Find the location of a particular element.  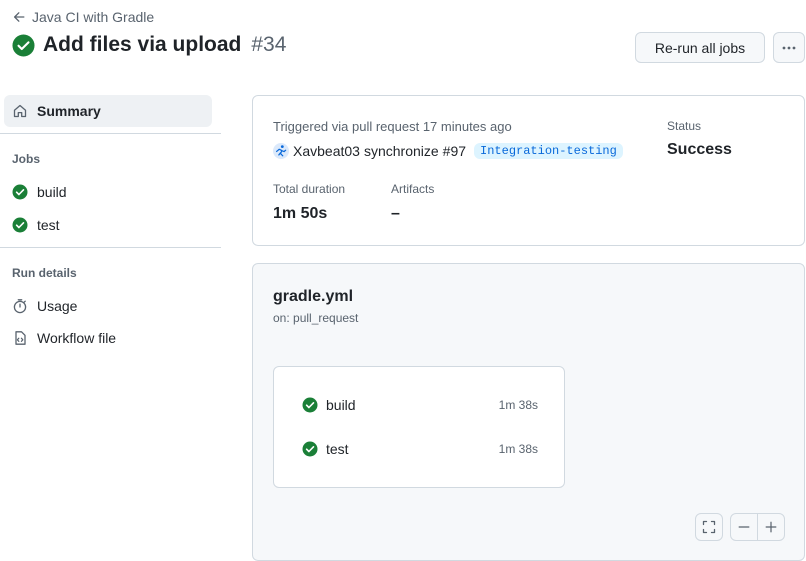

sidebar-item-label: Workflow file is located at coordinates (77, 338).